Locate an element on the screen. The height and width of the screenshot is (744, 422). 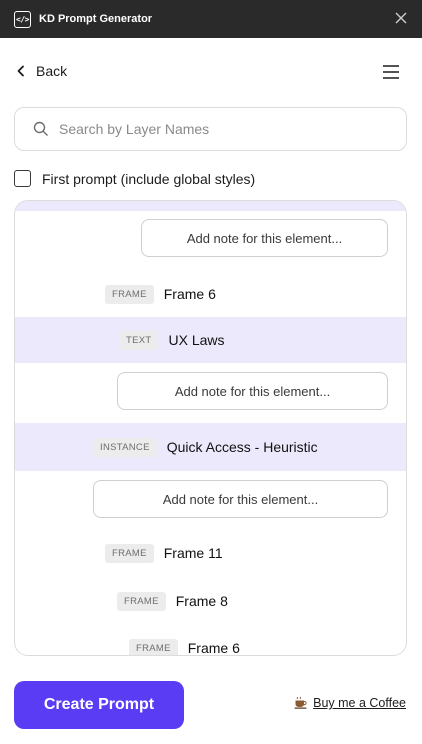
close-icon is located at coordinates (401, 18).